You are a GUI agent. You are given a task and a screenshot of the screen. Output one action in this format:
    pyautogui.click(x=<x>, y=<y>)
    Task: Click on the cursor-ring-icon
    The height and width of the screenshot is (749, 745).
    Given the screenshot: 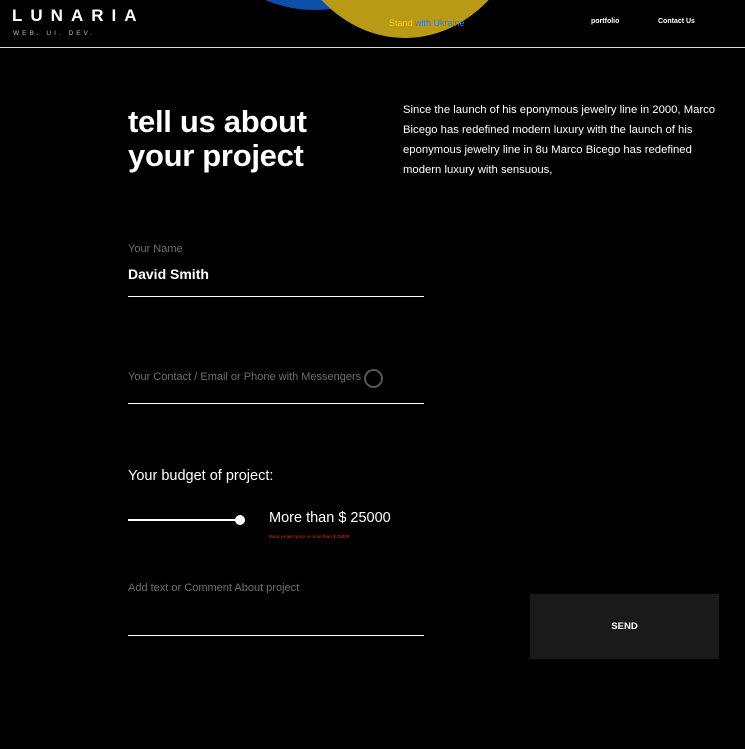 What is the action you would take?
    pyautogui.click(x=373, y=378)
    